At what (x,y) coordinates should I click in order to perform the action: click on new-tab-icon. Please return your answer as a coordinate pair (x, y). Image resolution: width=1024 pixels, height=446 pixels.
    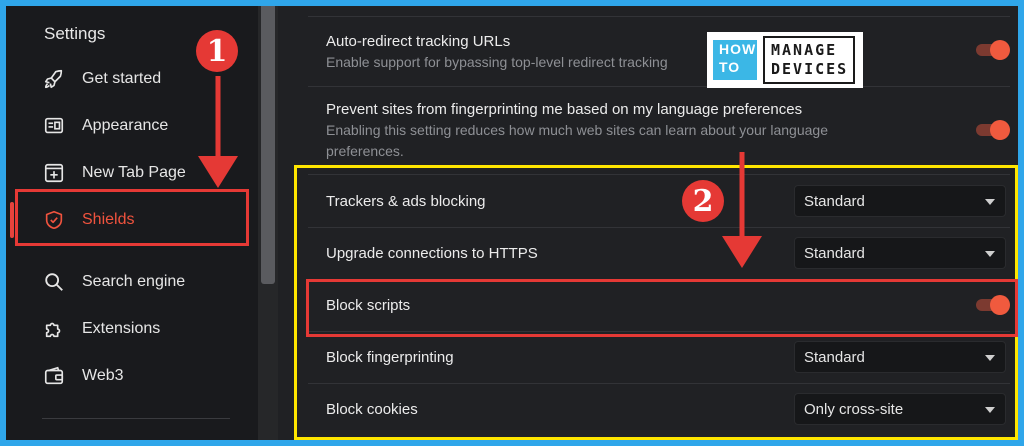
    Looking at the image, I should click on (54, 173).